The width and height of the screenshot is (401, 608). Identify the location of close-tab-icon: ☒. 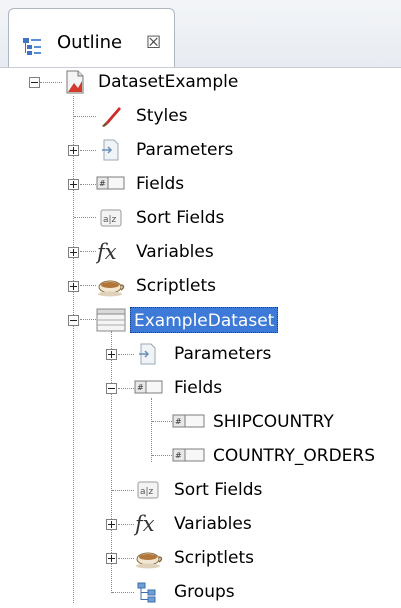
(153, 43).